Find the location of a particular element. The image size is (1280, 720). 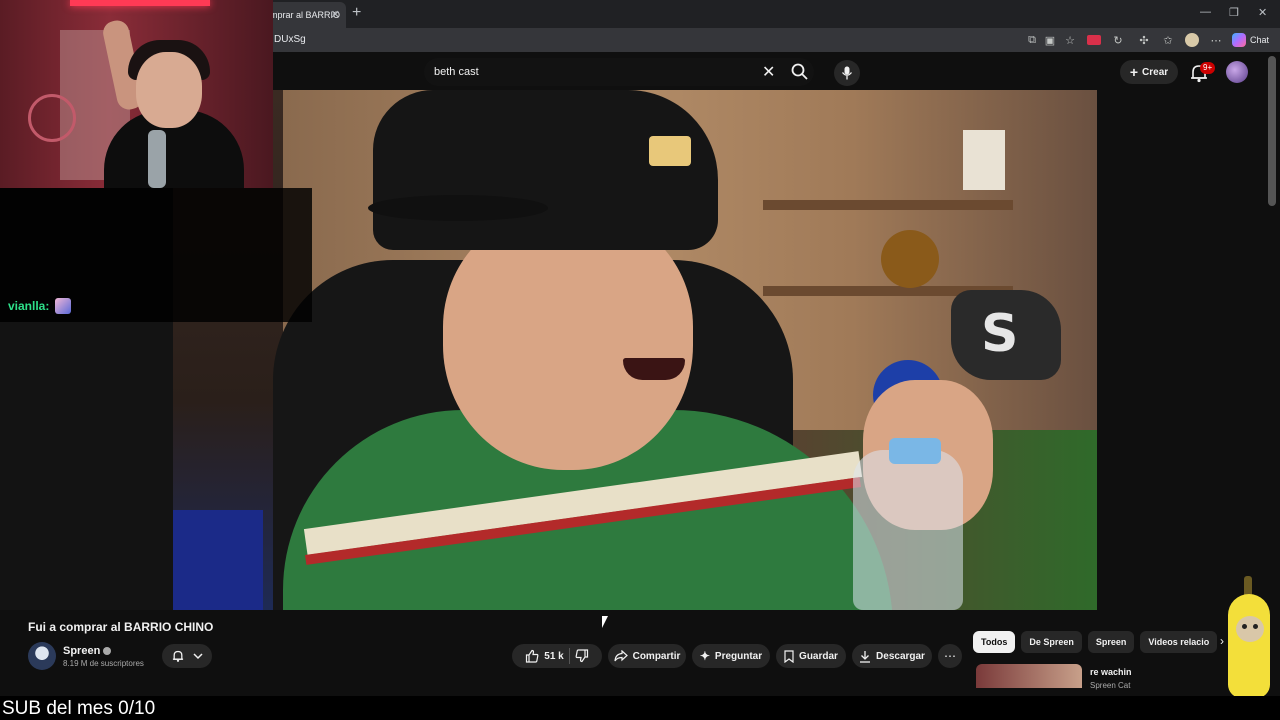

ask-button: ✦ Preguntar is located at coordinates (731, 656).